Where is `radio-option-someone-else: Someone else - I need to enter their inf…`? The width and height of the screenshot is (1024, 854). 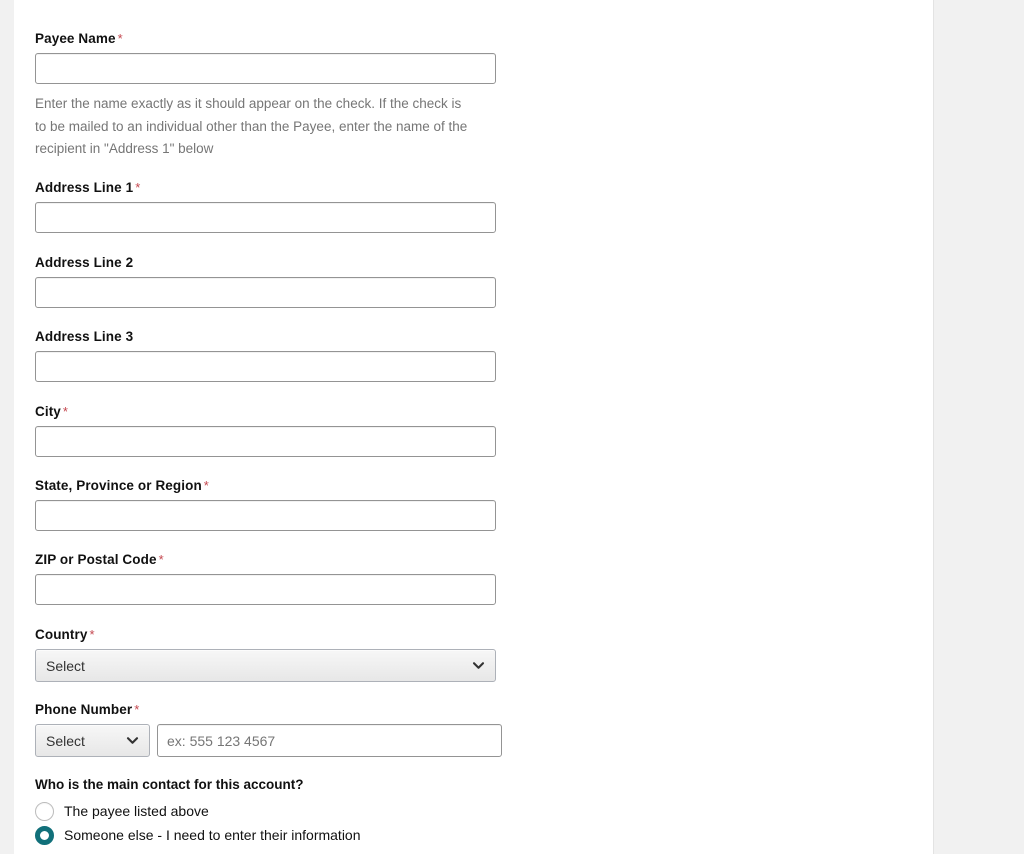
radio-option-someone-else: Someone else - I need to enter their inf… is located at coordinates (198, 835).